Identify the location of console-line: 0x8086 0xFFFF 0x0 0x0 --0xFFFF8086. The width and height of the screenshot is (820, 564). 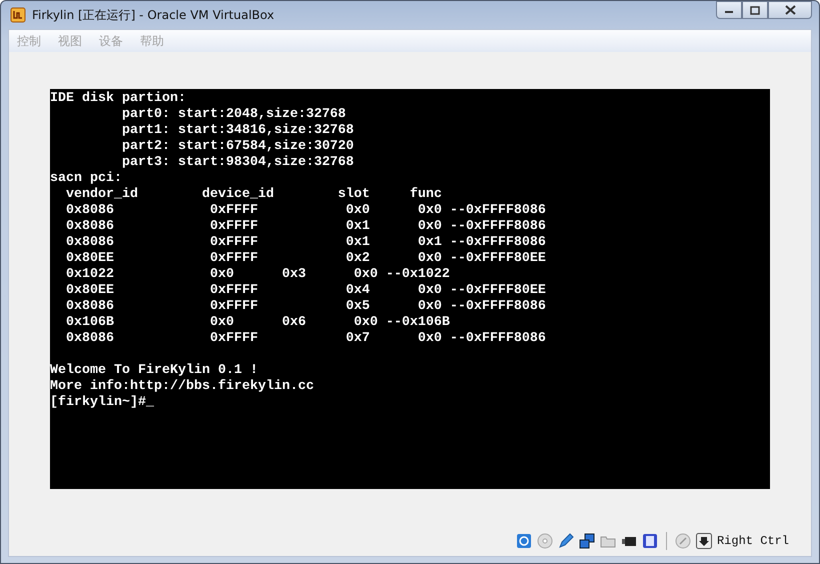
(305, 211).